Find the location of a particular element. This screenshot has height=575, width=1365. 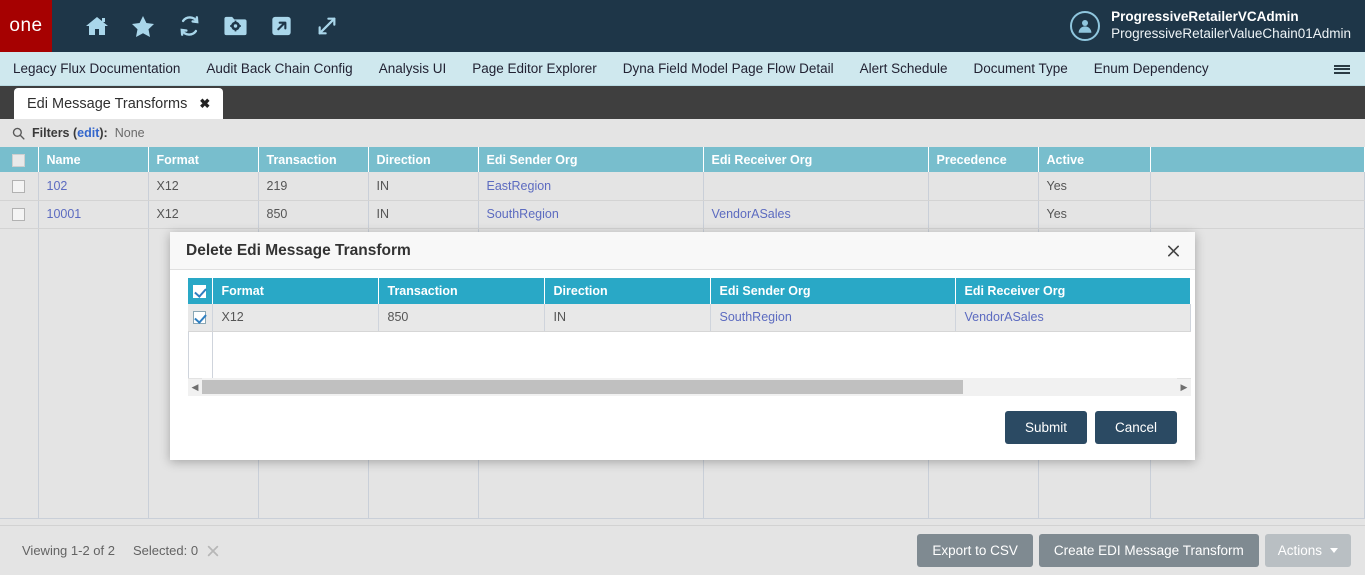

dialog-row-checkbox-cell is located at coordinates (200, 318).